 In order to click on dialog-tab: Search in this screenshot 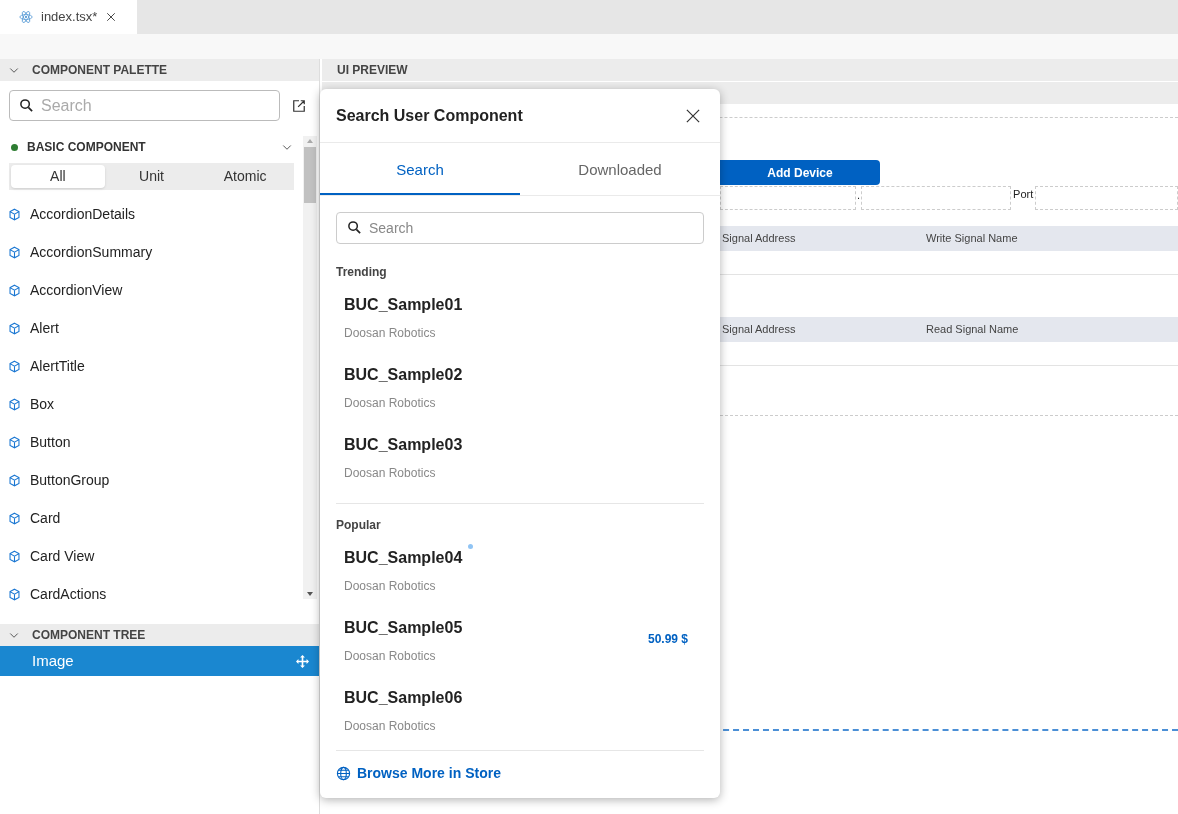, I will do `click(420, 171)`.